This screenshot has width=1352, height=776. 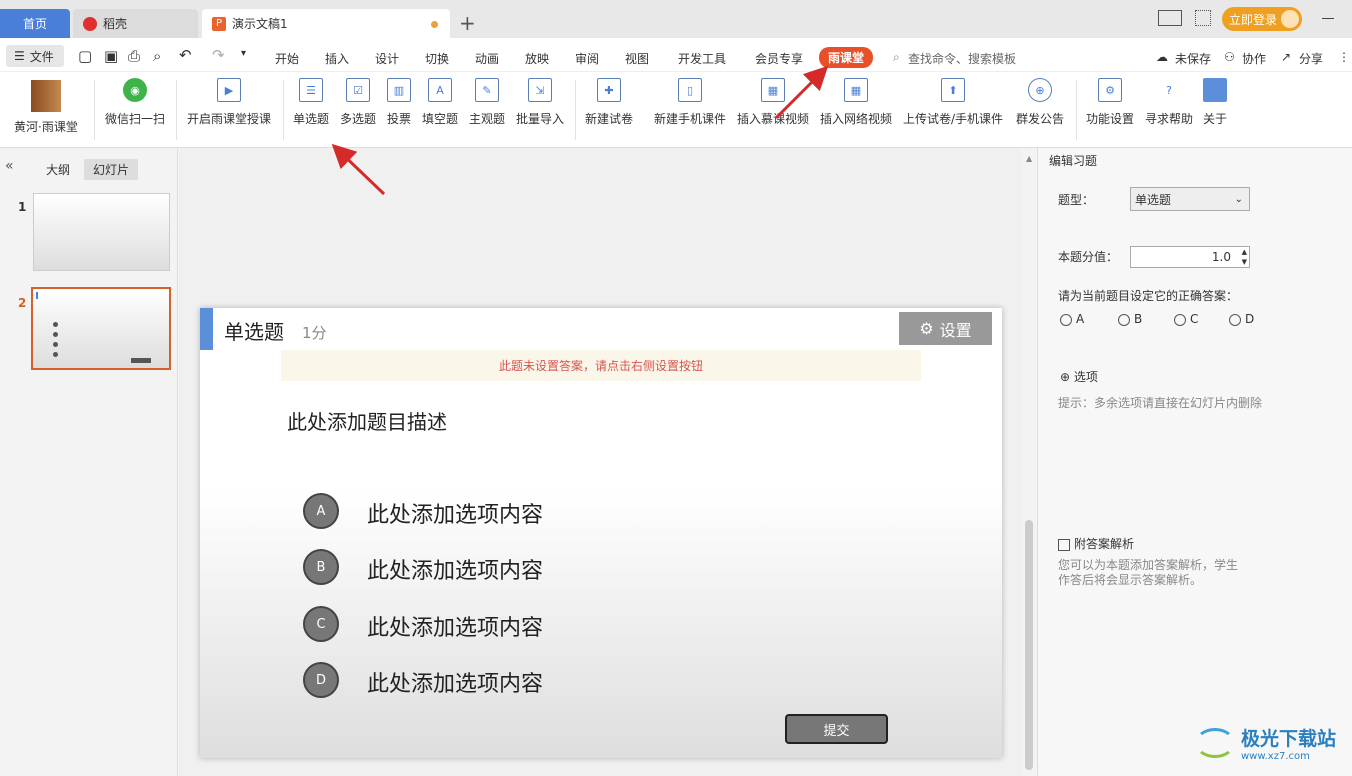 What do you see at coordinates (945, 328) in the screenshot?
I see `settings-button: ⚙ 设置` at bounding box center [945, 328].